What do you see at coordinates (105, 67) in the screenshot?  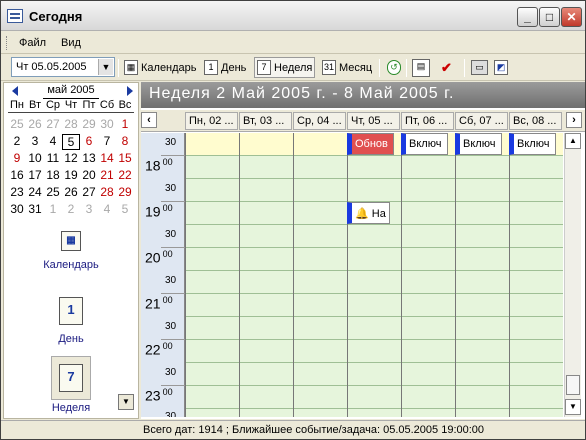 I see `chevron-down-icon: ▼` at bounding box center [105, 67].